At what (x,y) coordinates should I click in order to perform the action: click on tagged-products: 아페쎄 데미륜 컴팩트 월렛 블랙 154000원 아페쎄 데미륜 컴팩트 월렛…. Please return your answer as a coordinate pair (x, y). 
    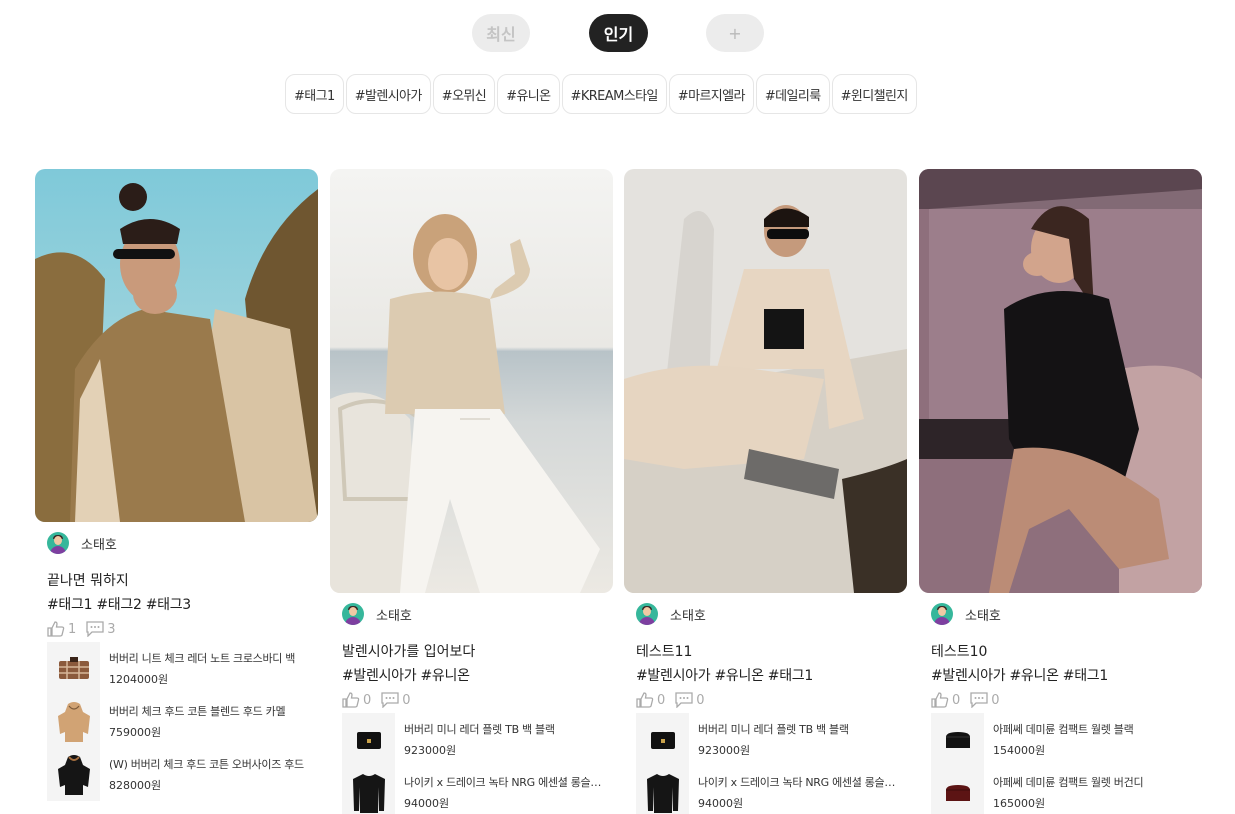
    Looking at the image, I should click on (1060, 763).